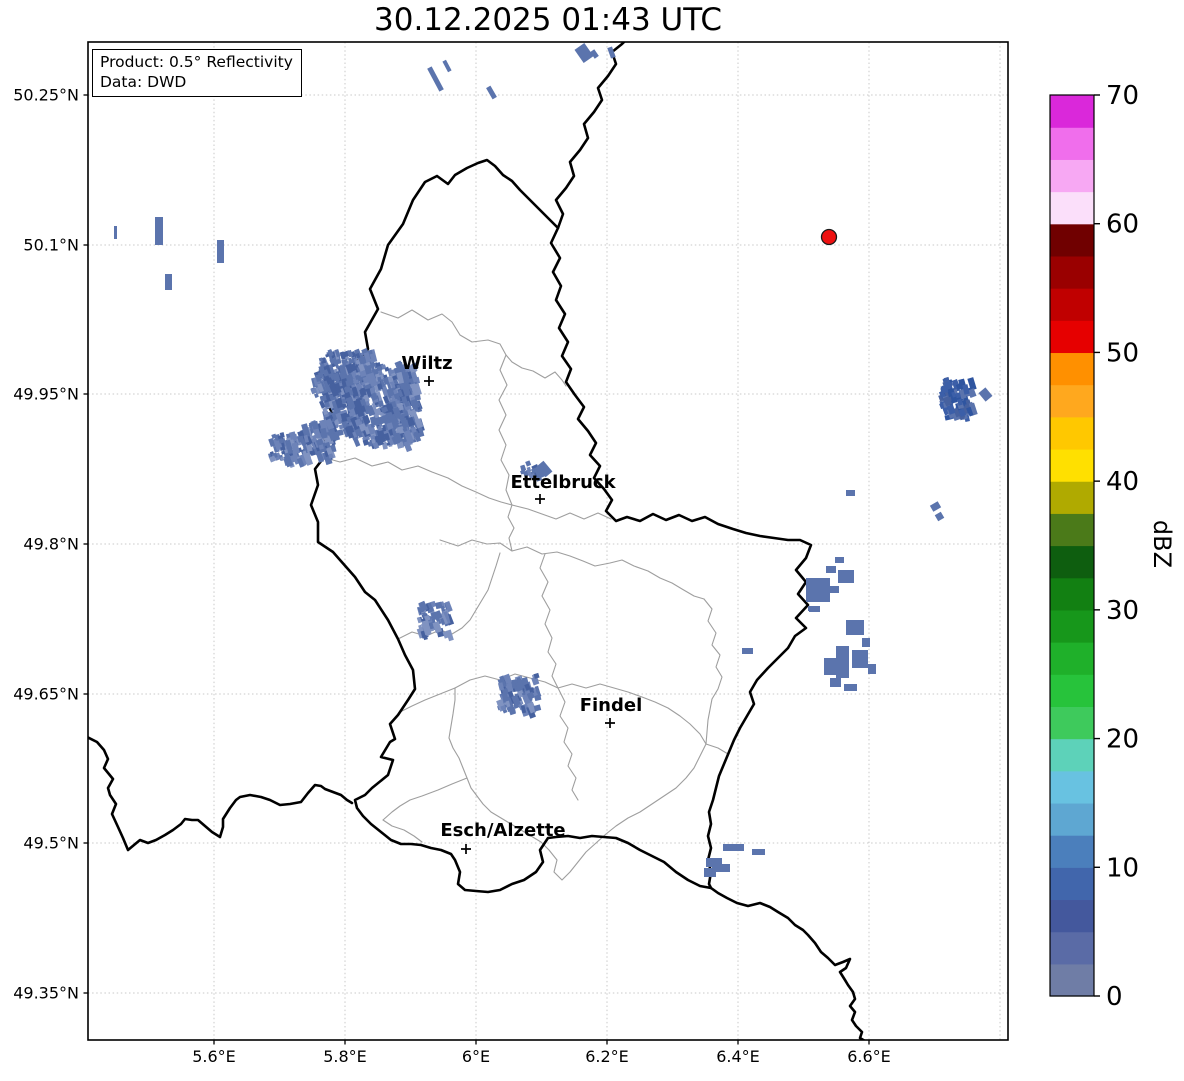 This screenshot has height=1081, width=1184. I want to click on x-tick-label: 5.6°E, so click(214, 1056).